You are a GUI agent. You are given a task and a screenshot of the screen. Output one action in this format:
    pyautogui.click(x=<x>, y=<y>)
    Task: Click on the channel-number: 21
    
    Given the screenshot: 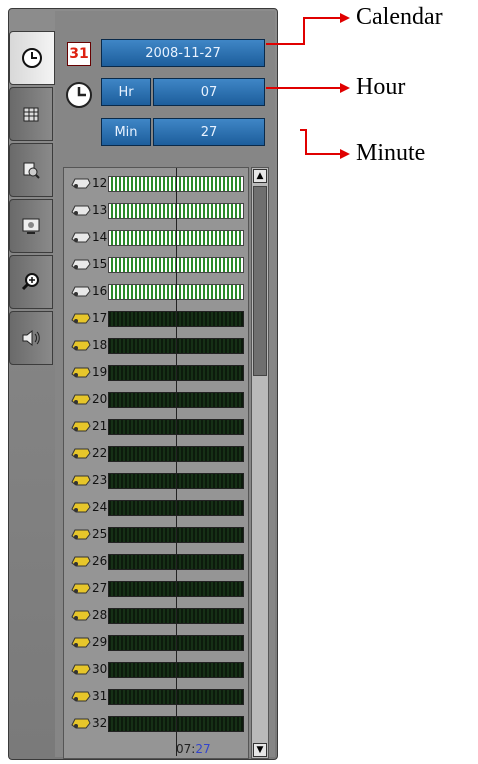 What is the action you would take?
    pyautogui.click(x=100, y=426)
    